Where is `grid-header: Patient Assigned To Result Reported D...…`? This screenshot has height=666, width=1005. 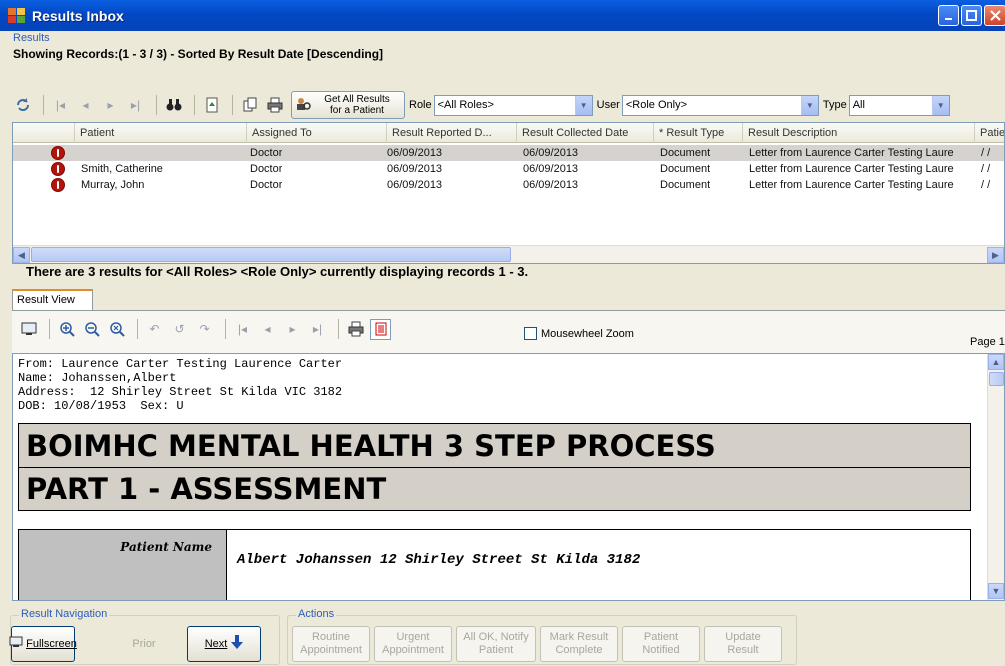 grid-header: Patient Assigned To Result Reported D...… is located at coordinates (508, 133).